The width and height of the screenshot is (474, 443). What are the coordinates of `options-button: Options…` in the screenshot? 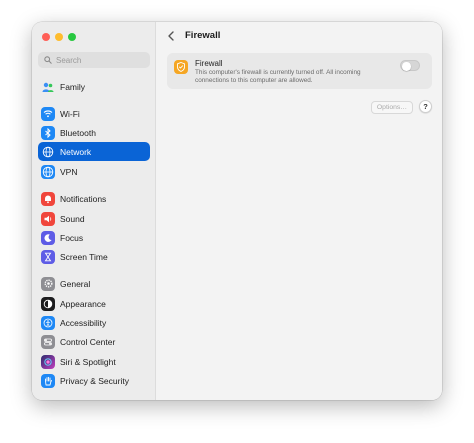 It's located at (392, 107).